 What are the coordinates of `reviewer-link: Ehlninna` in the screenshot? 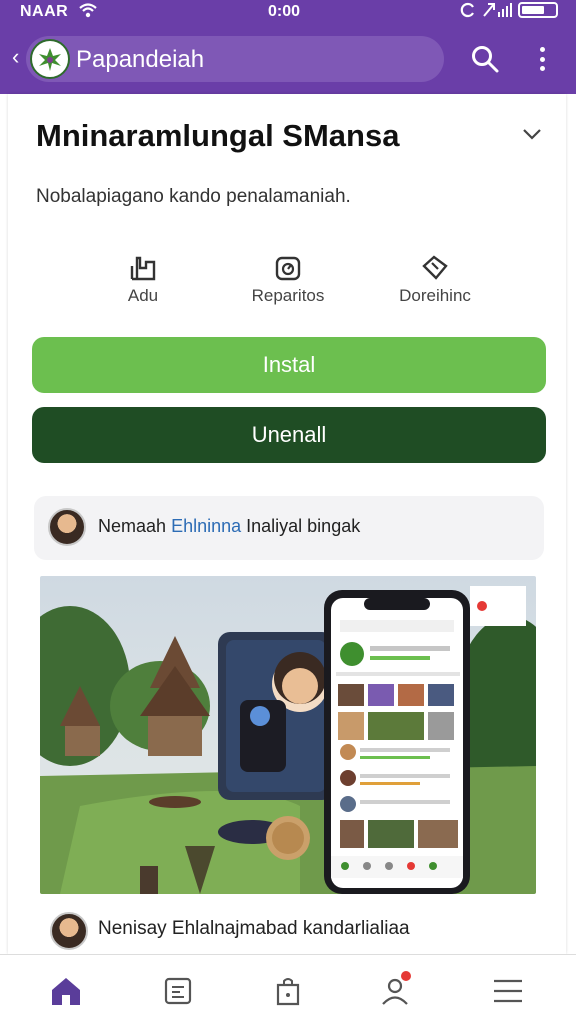 It's located at (206, 526).